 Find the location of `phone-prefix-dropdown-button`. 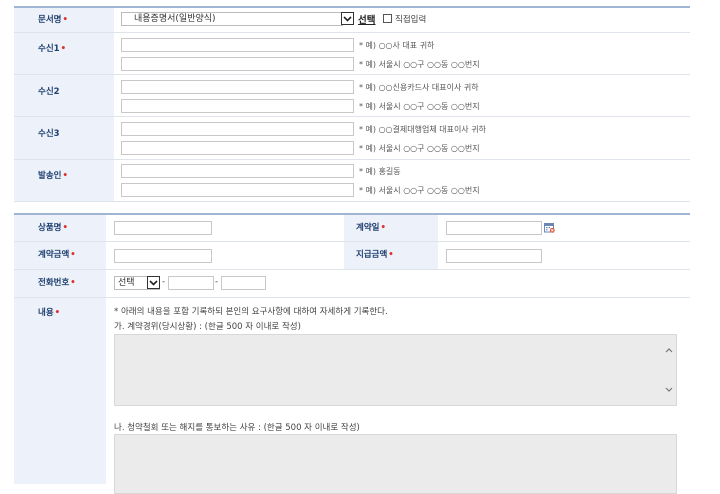

phone-prefix-dropdown-button is located at coordinates (153, 282).